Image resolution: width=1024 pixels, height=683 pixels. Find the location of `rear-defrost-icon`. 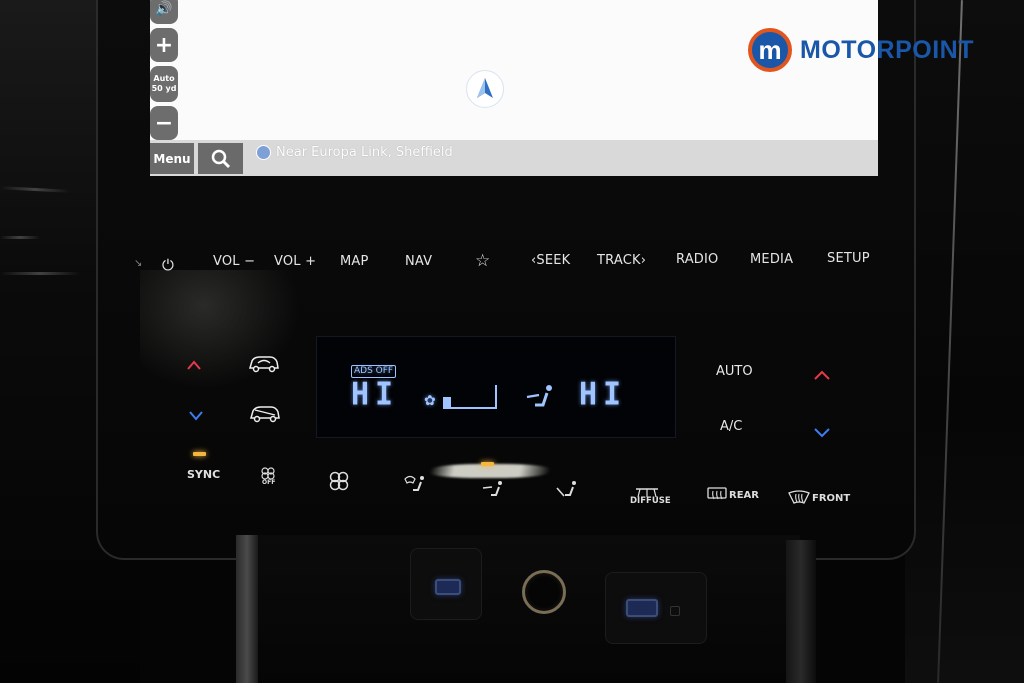

rear-defrost-icon is located at coordinates (717, 493).